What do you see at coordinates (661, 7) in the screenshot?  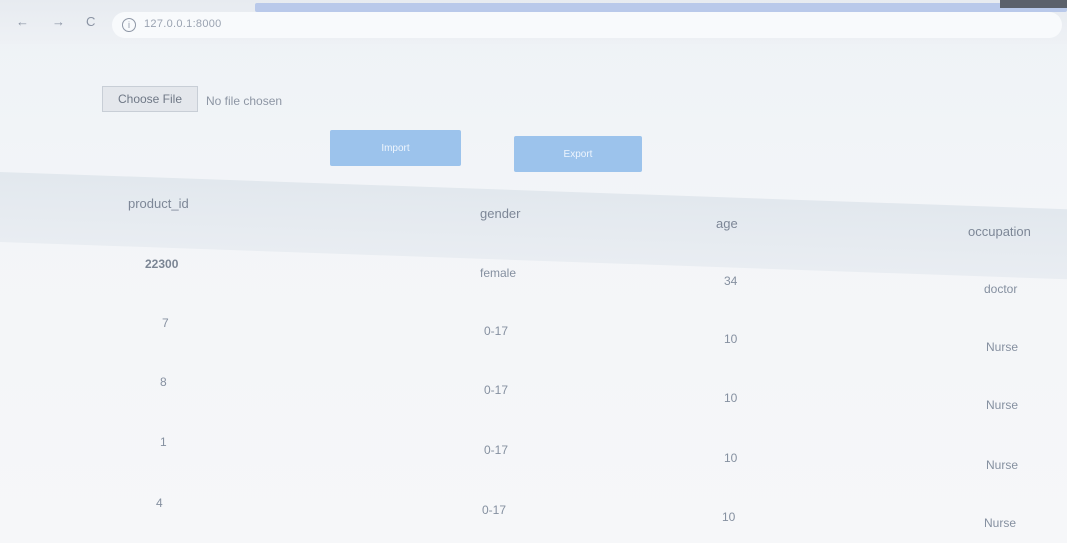 I see `loading-progress-bar` at bounding box center [661, 7].